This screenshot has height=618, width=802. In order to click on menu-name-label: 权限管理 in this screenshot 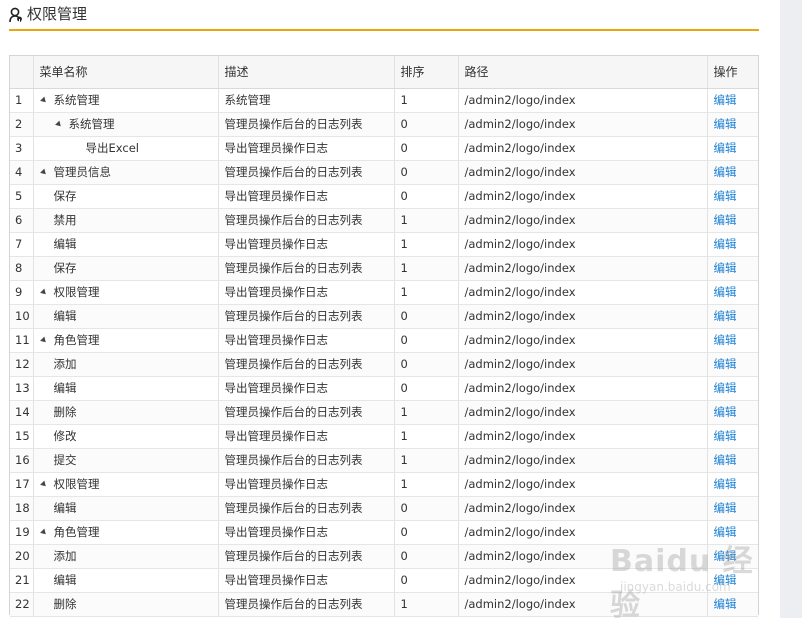, I will do `click(76, 484)`.